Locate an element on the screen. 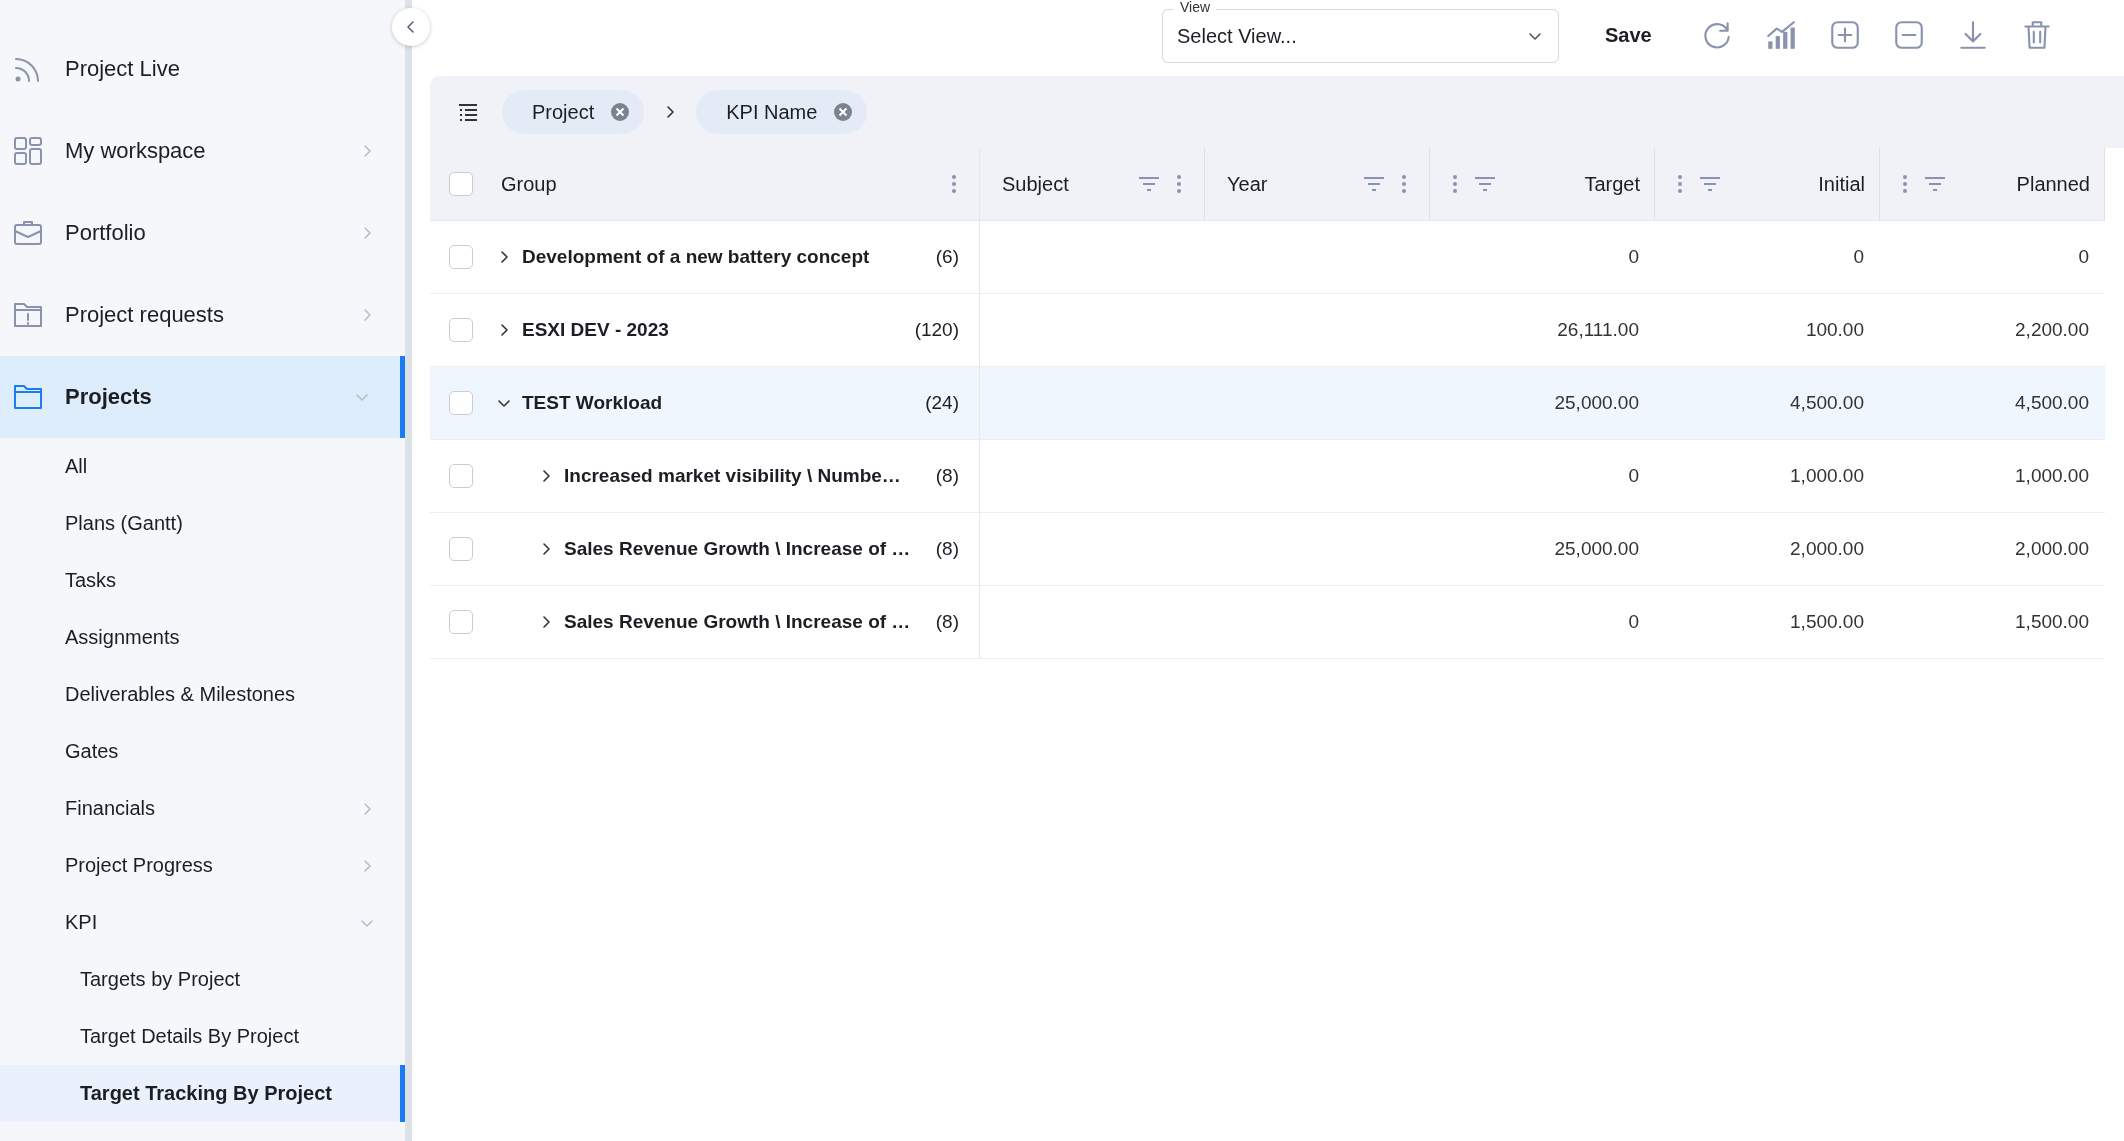 The width and height of the screenshot is (2124, 1141). chip-label: KPI Name is located at coordinates (772, 112).